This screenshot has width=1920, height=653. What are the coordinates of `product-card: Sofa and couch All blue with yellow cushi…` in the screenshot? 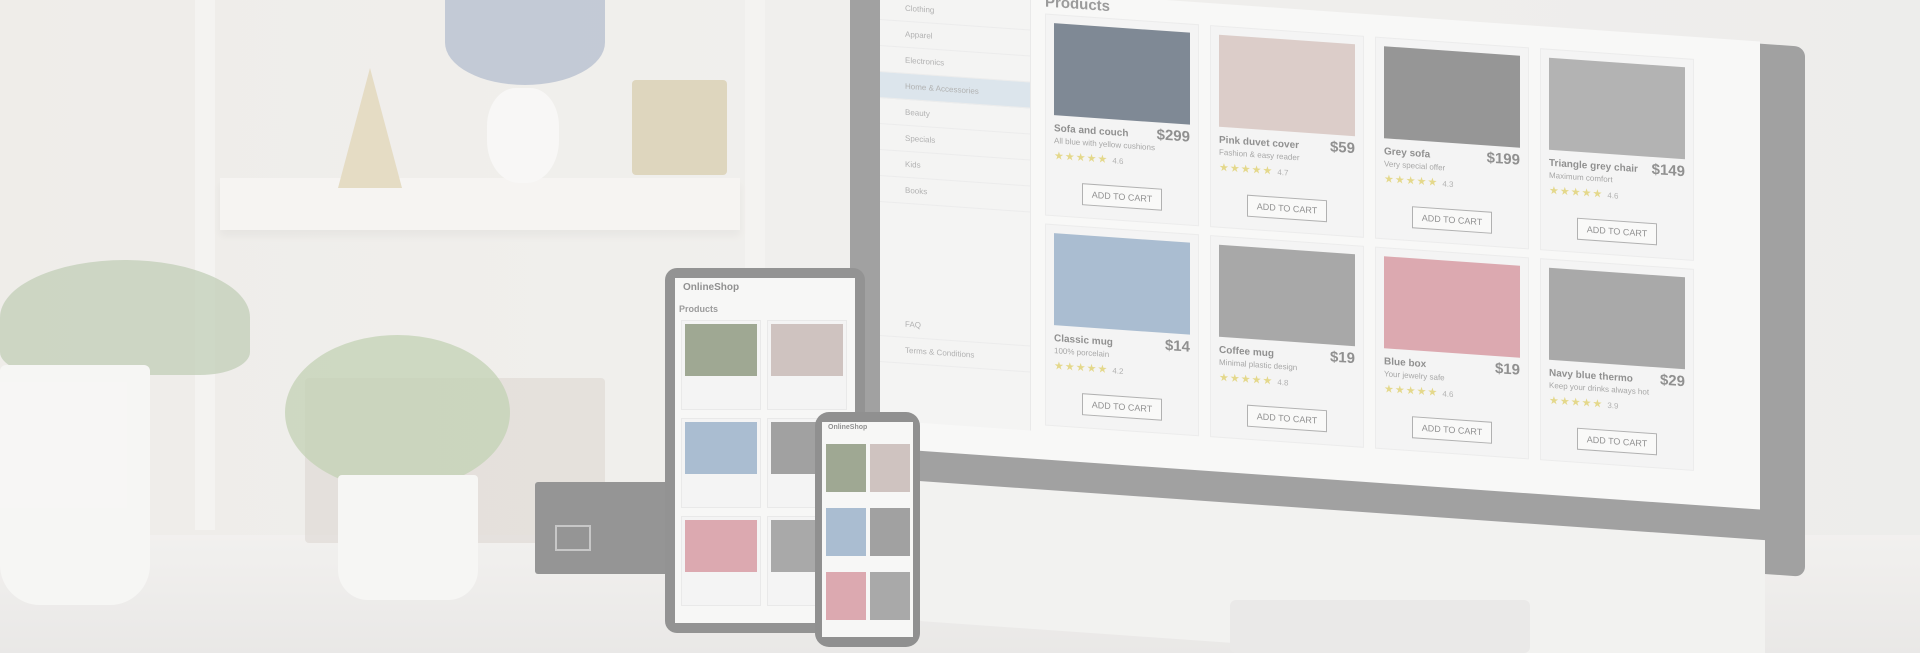 It's located at (1122, 120).